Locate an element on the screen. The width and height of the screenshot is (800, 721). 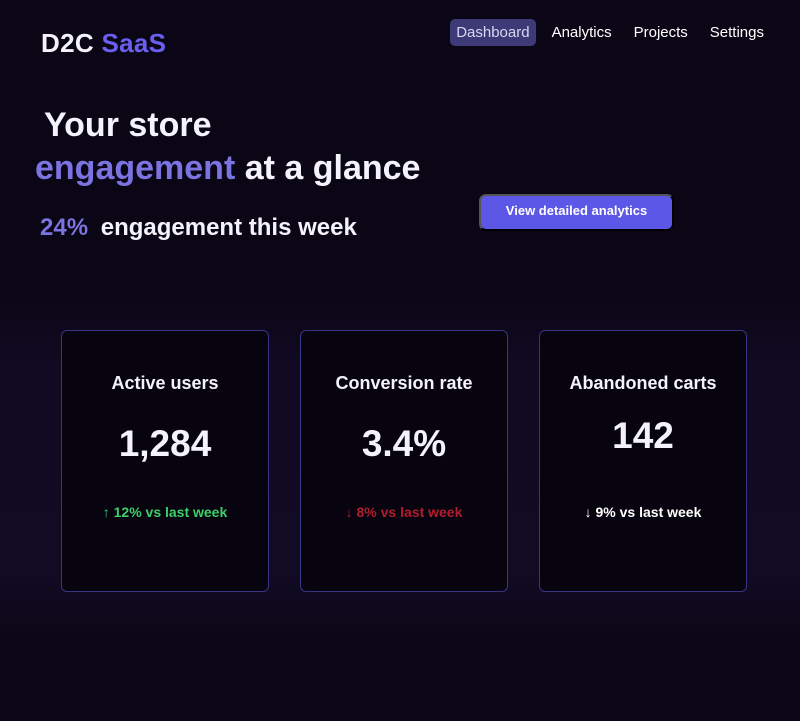
brand-name: D2C is located at coordinates (67, 43).